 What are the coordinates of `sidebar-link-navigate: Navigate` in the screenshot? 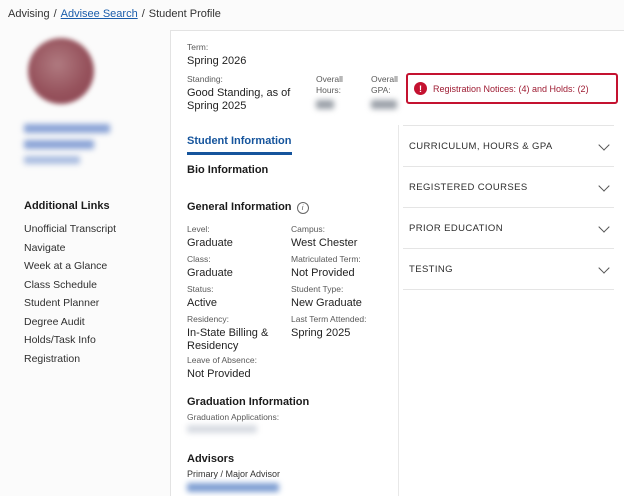 It's located at (70, 248).